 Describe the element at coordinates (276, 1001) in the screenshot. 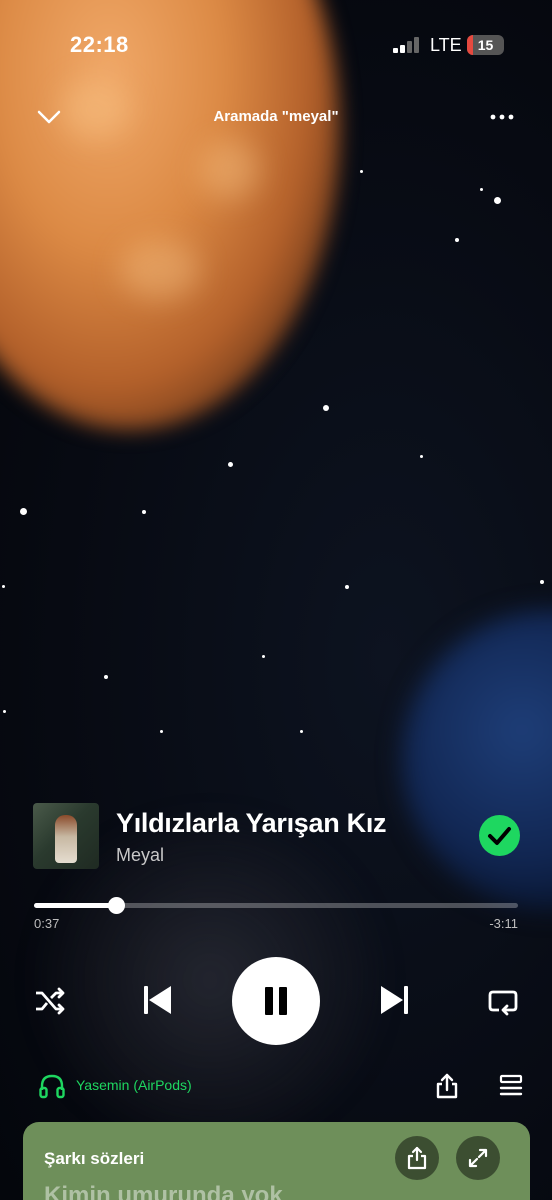

I see `pause-button` at that location.